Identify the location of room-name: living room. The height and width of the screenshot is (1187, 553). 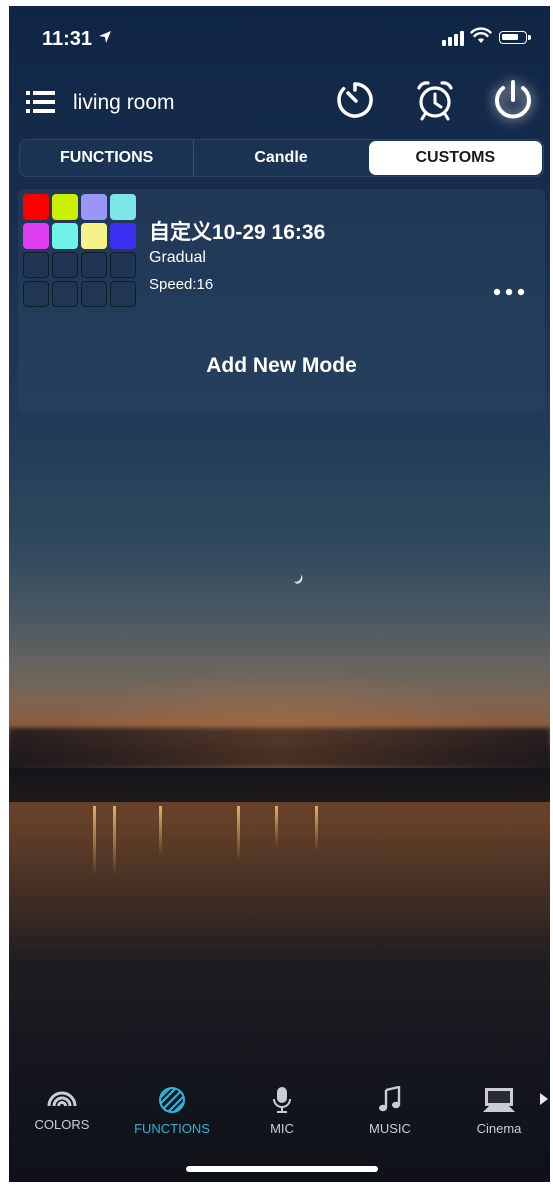
(124, 103).